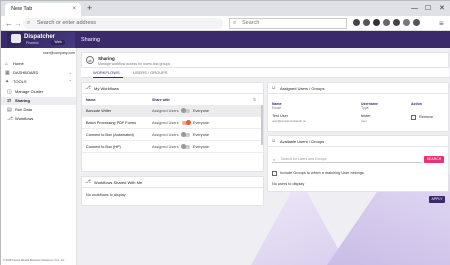 This screenshot has width=450, height=265. Describe the element at coordinates (38, 110) in the screenshot. I see `sidebar-item-run-data: ▤ Run Data` at that location.